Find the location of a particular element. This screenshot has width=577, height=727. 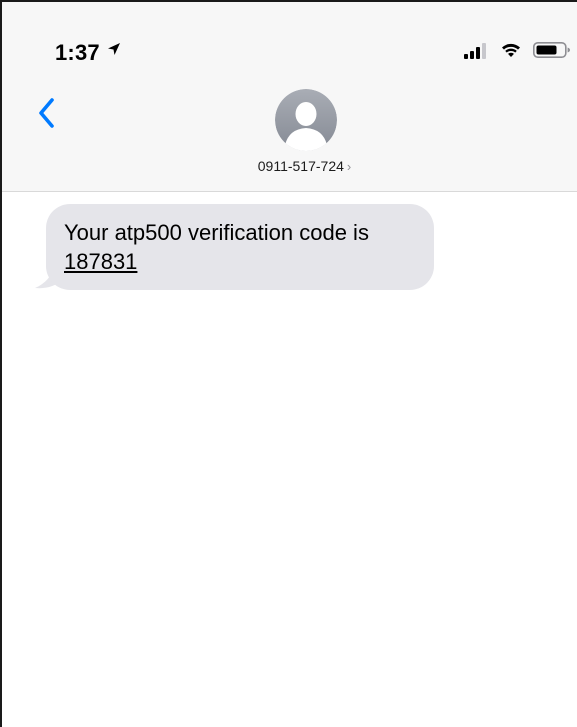

contact-details-button: 0911-517-724 › is located at coordinates (289, 166).